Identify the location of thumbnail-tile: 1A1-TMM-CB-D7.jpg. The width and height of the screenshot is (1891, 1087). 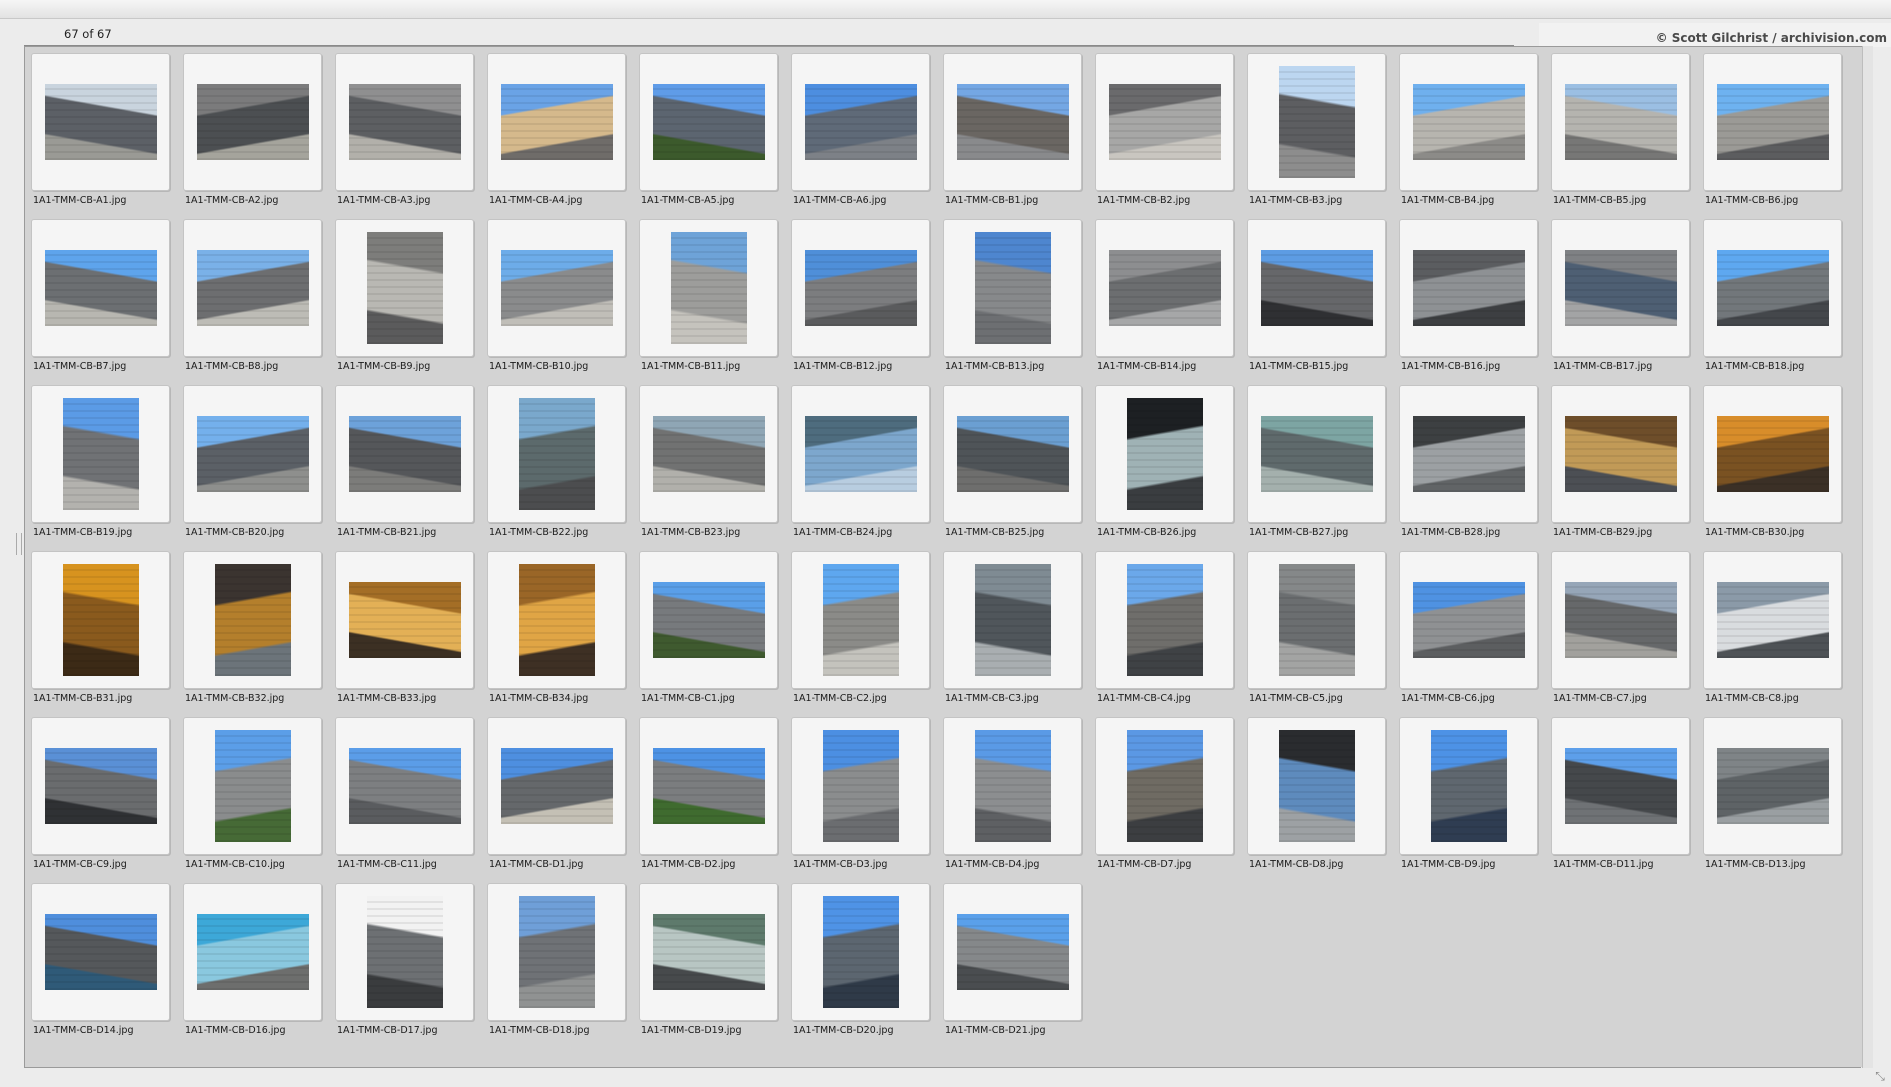
(1164, 800).